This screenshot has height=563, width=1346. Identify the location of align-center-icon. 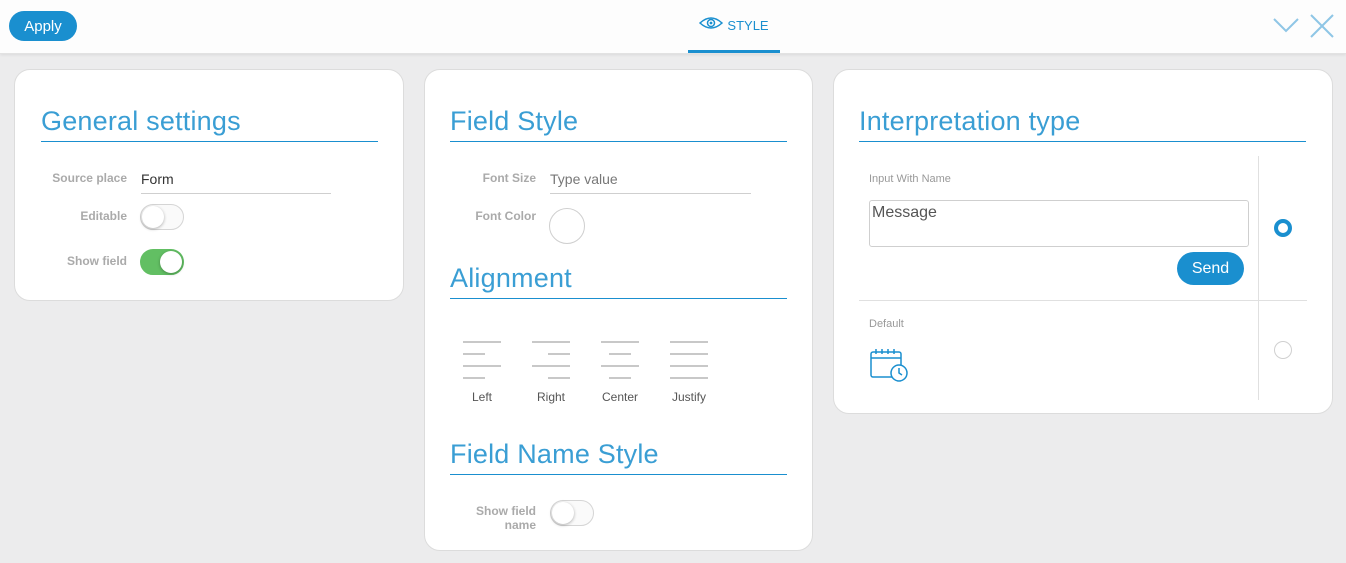
(620, 360).